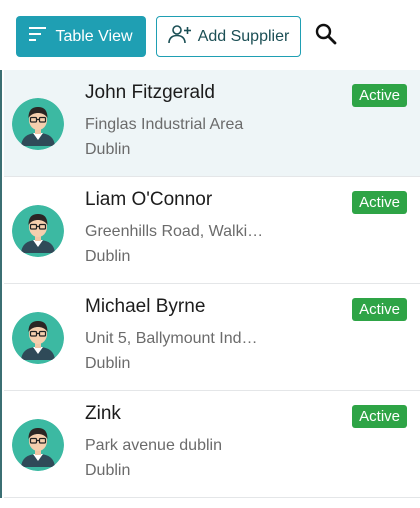 This screenshot has width=420, height=508. What do you see at coordinates (179, 36) in the screenshot?
I see `add-person-icon` at bounding box center [179, 36].